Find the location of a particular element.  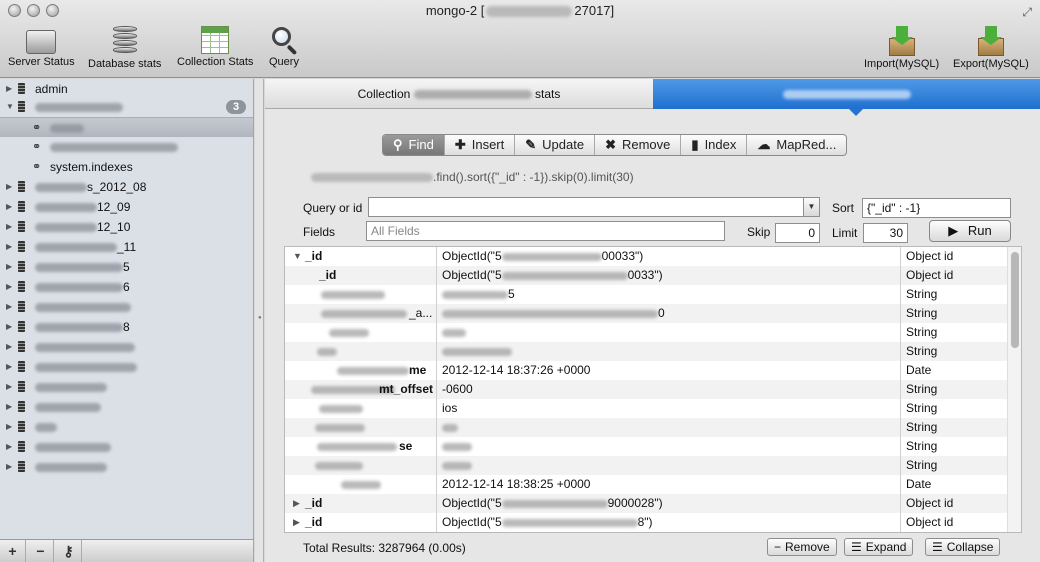

table-row: _id ObjectId("5 0033") Object id is located at coordinates (646, 275).